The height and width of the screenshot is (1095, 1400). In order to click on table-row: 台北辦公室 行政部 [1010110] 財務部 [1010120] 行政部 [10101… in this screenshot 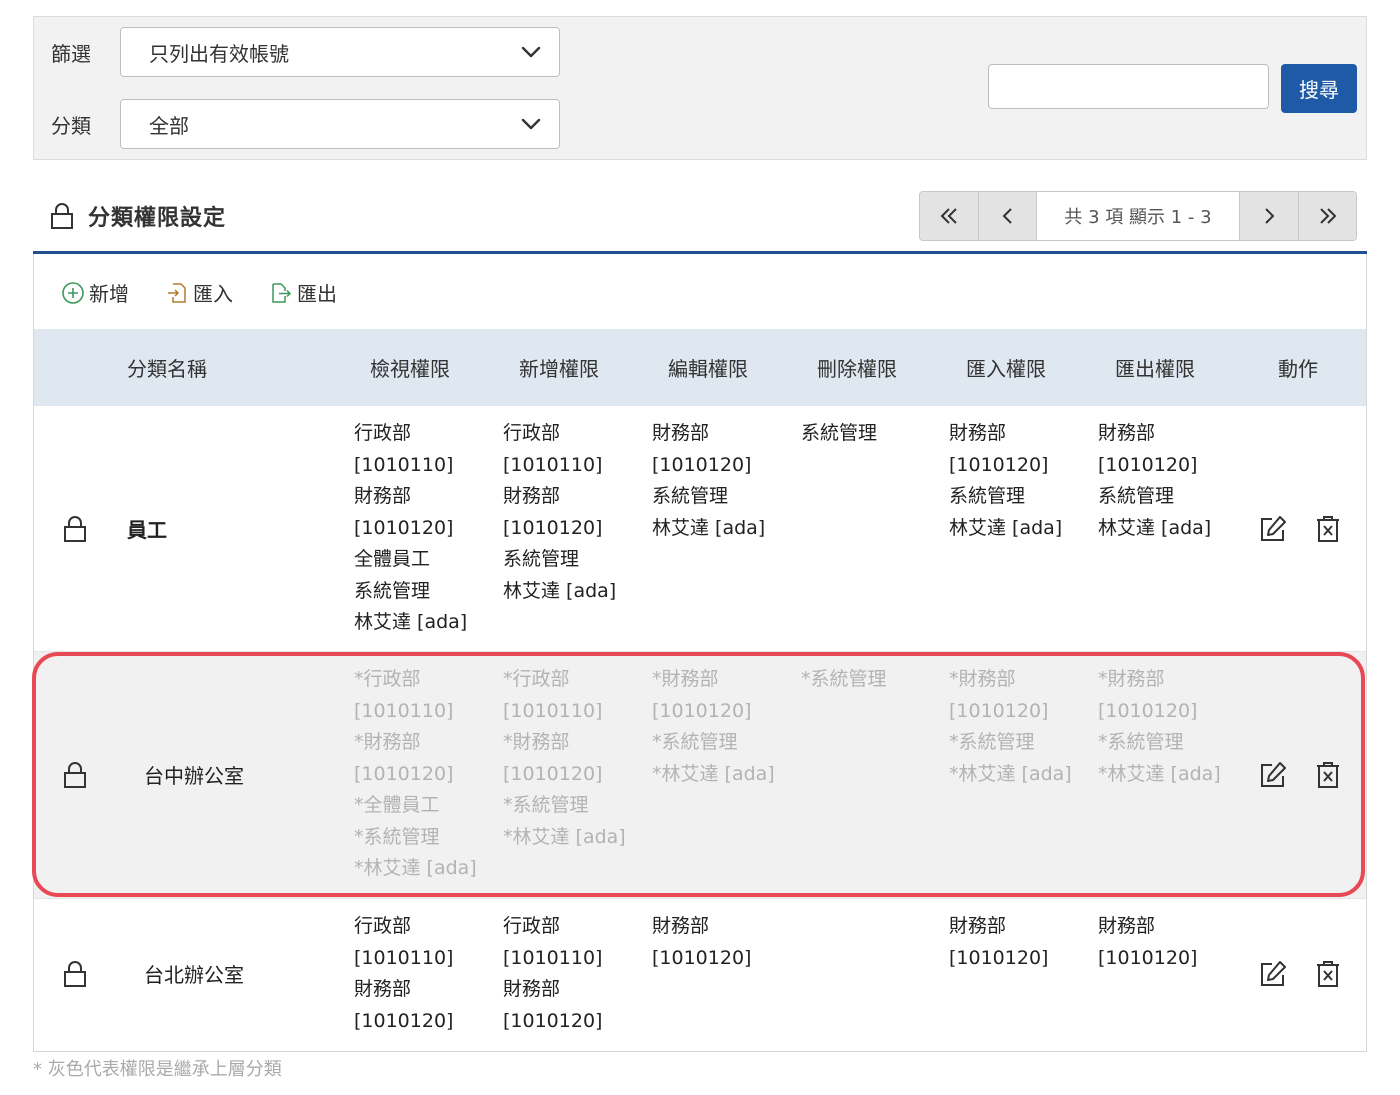, I will do `click(700, 974)`.